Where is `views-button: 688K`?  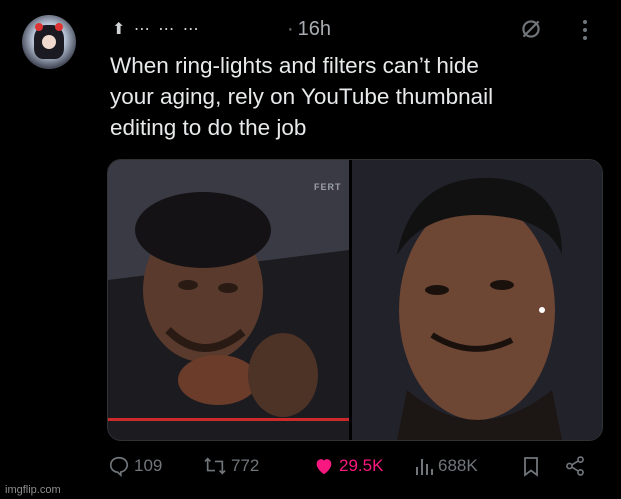
views-button: 688K is located at coordinates (446, 466).